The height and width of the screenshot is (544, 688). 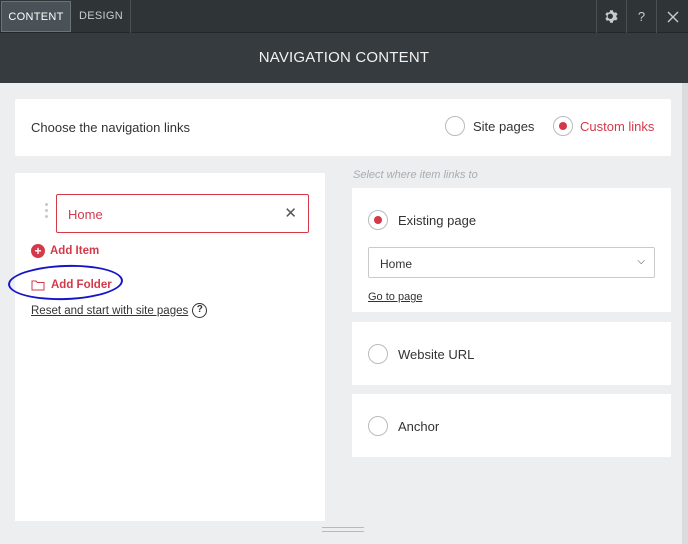 I want to click on folder-icon, so click(x=38, y=285).